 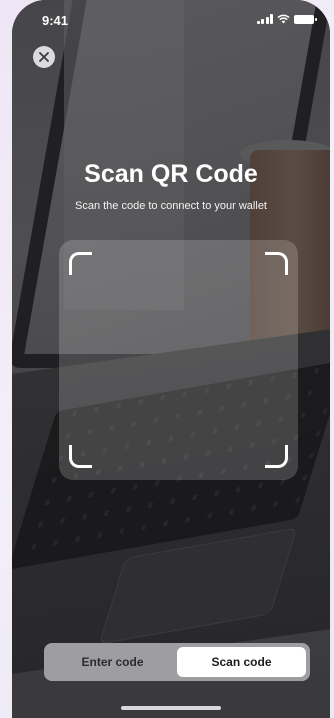 I want to click on wifi-icon, so click(x=283, y=19).